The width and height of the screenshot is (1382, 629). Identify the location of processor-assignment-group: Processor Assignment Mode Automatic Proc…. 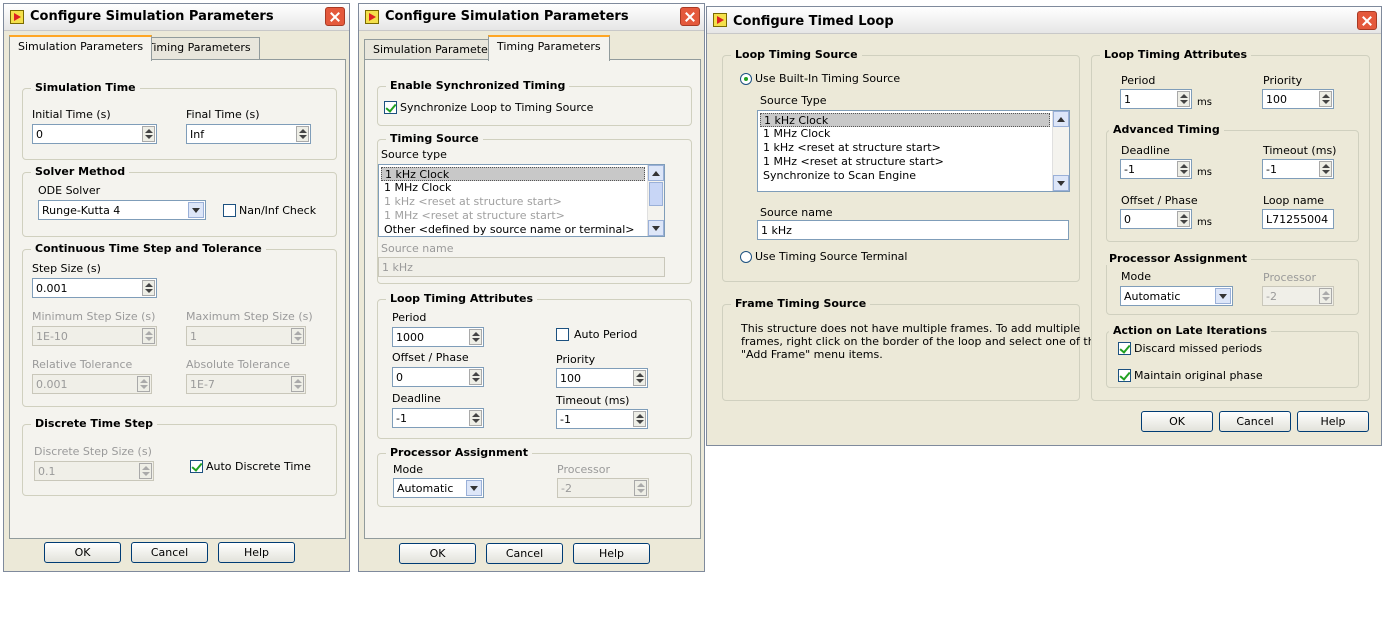
(1232, 283).